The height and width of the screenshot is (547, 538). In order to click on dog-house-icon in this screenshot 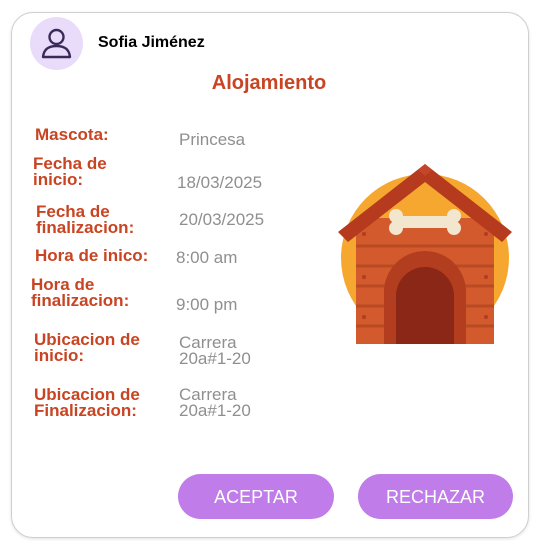, I will do `click(425, 254)`.